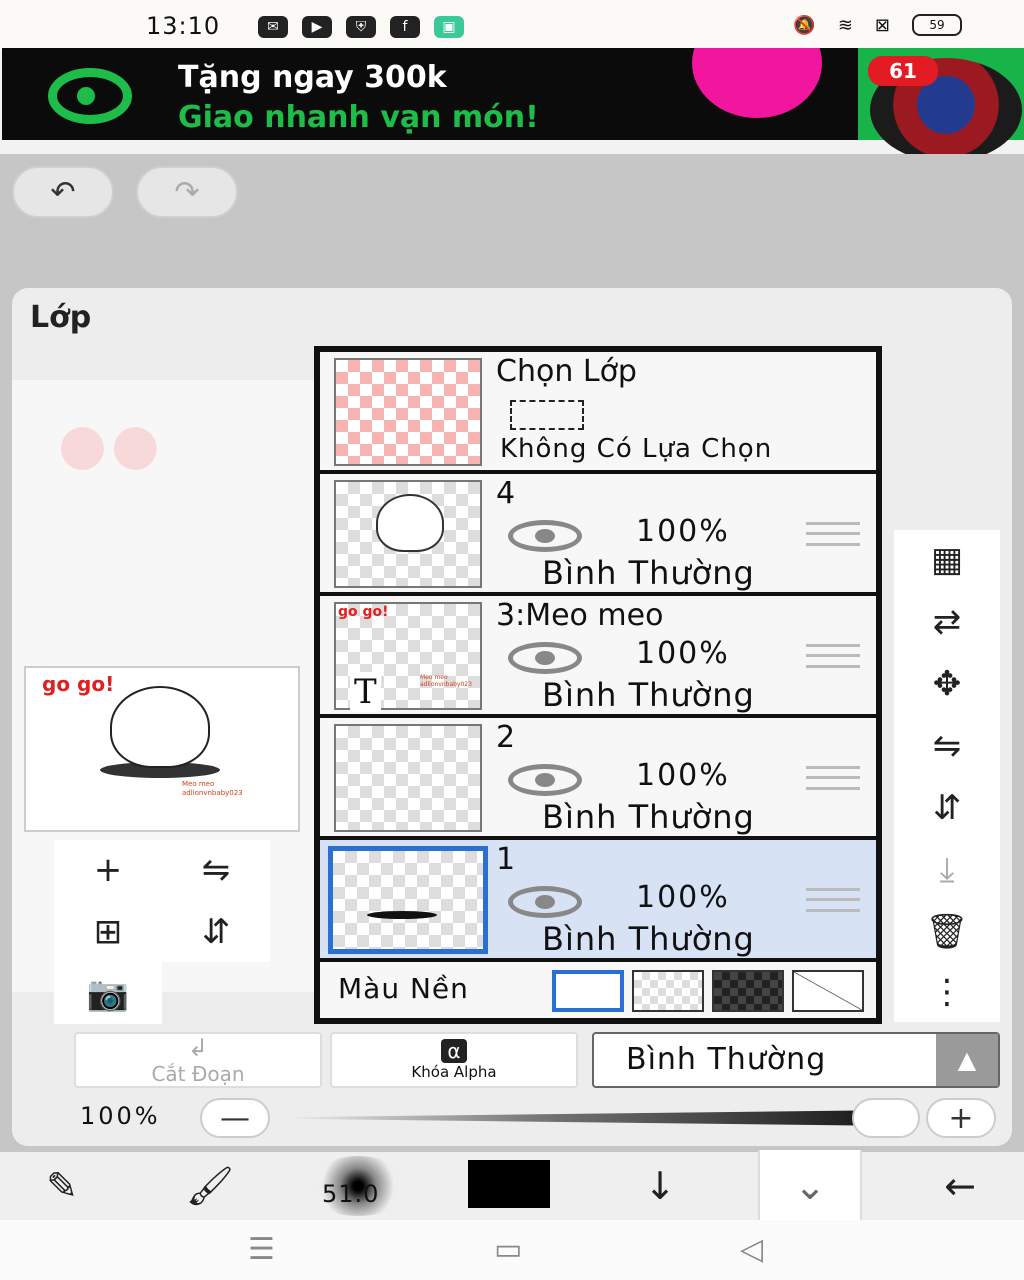 Image resolution: width=1024 pixels, height=1280 pixels. What do you see at coordinates (405, 27) in the screenshot?
I see `facebook-icon: f` at bounding box center [405, 27].